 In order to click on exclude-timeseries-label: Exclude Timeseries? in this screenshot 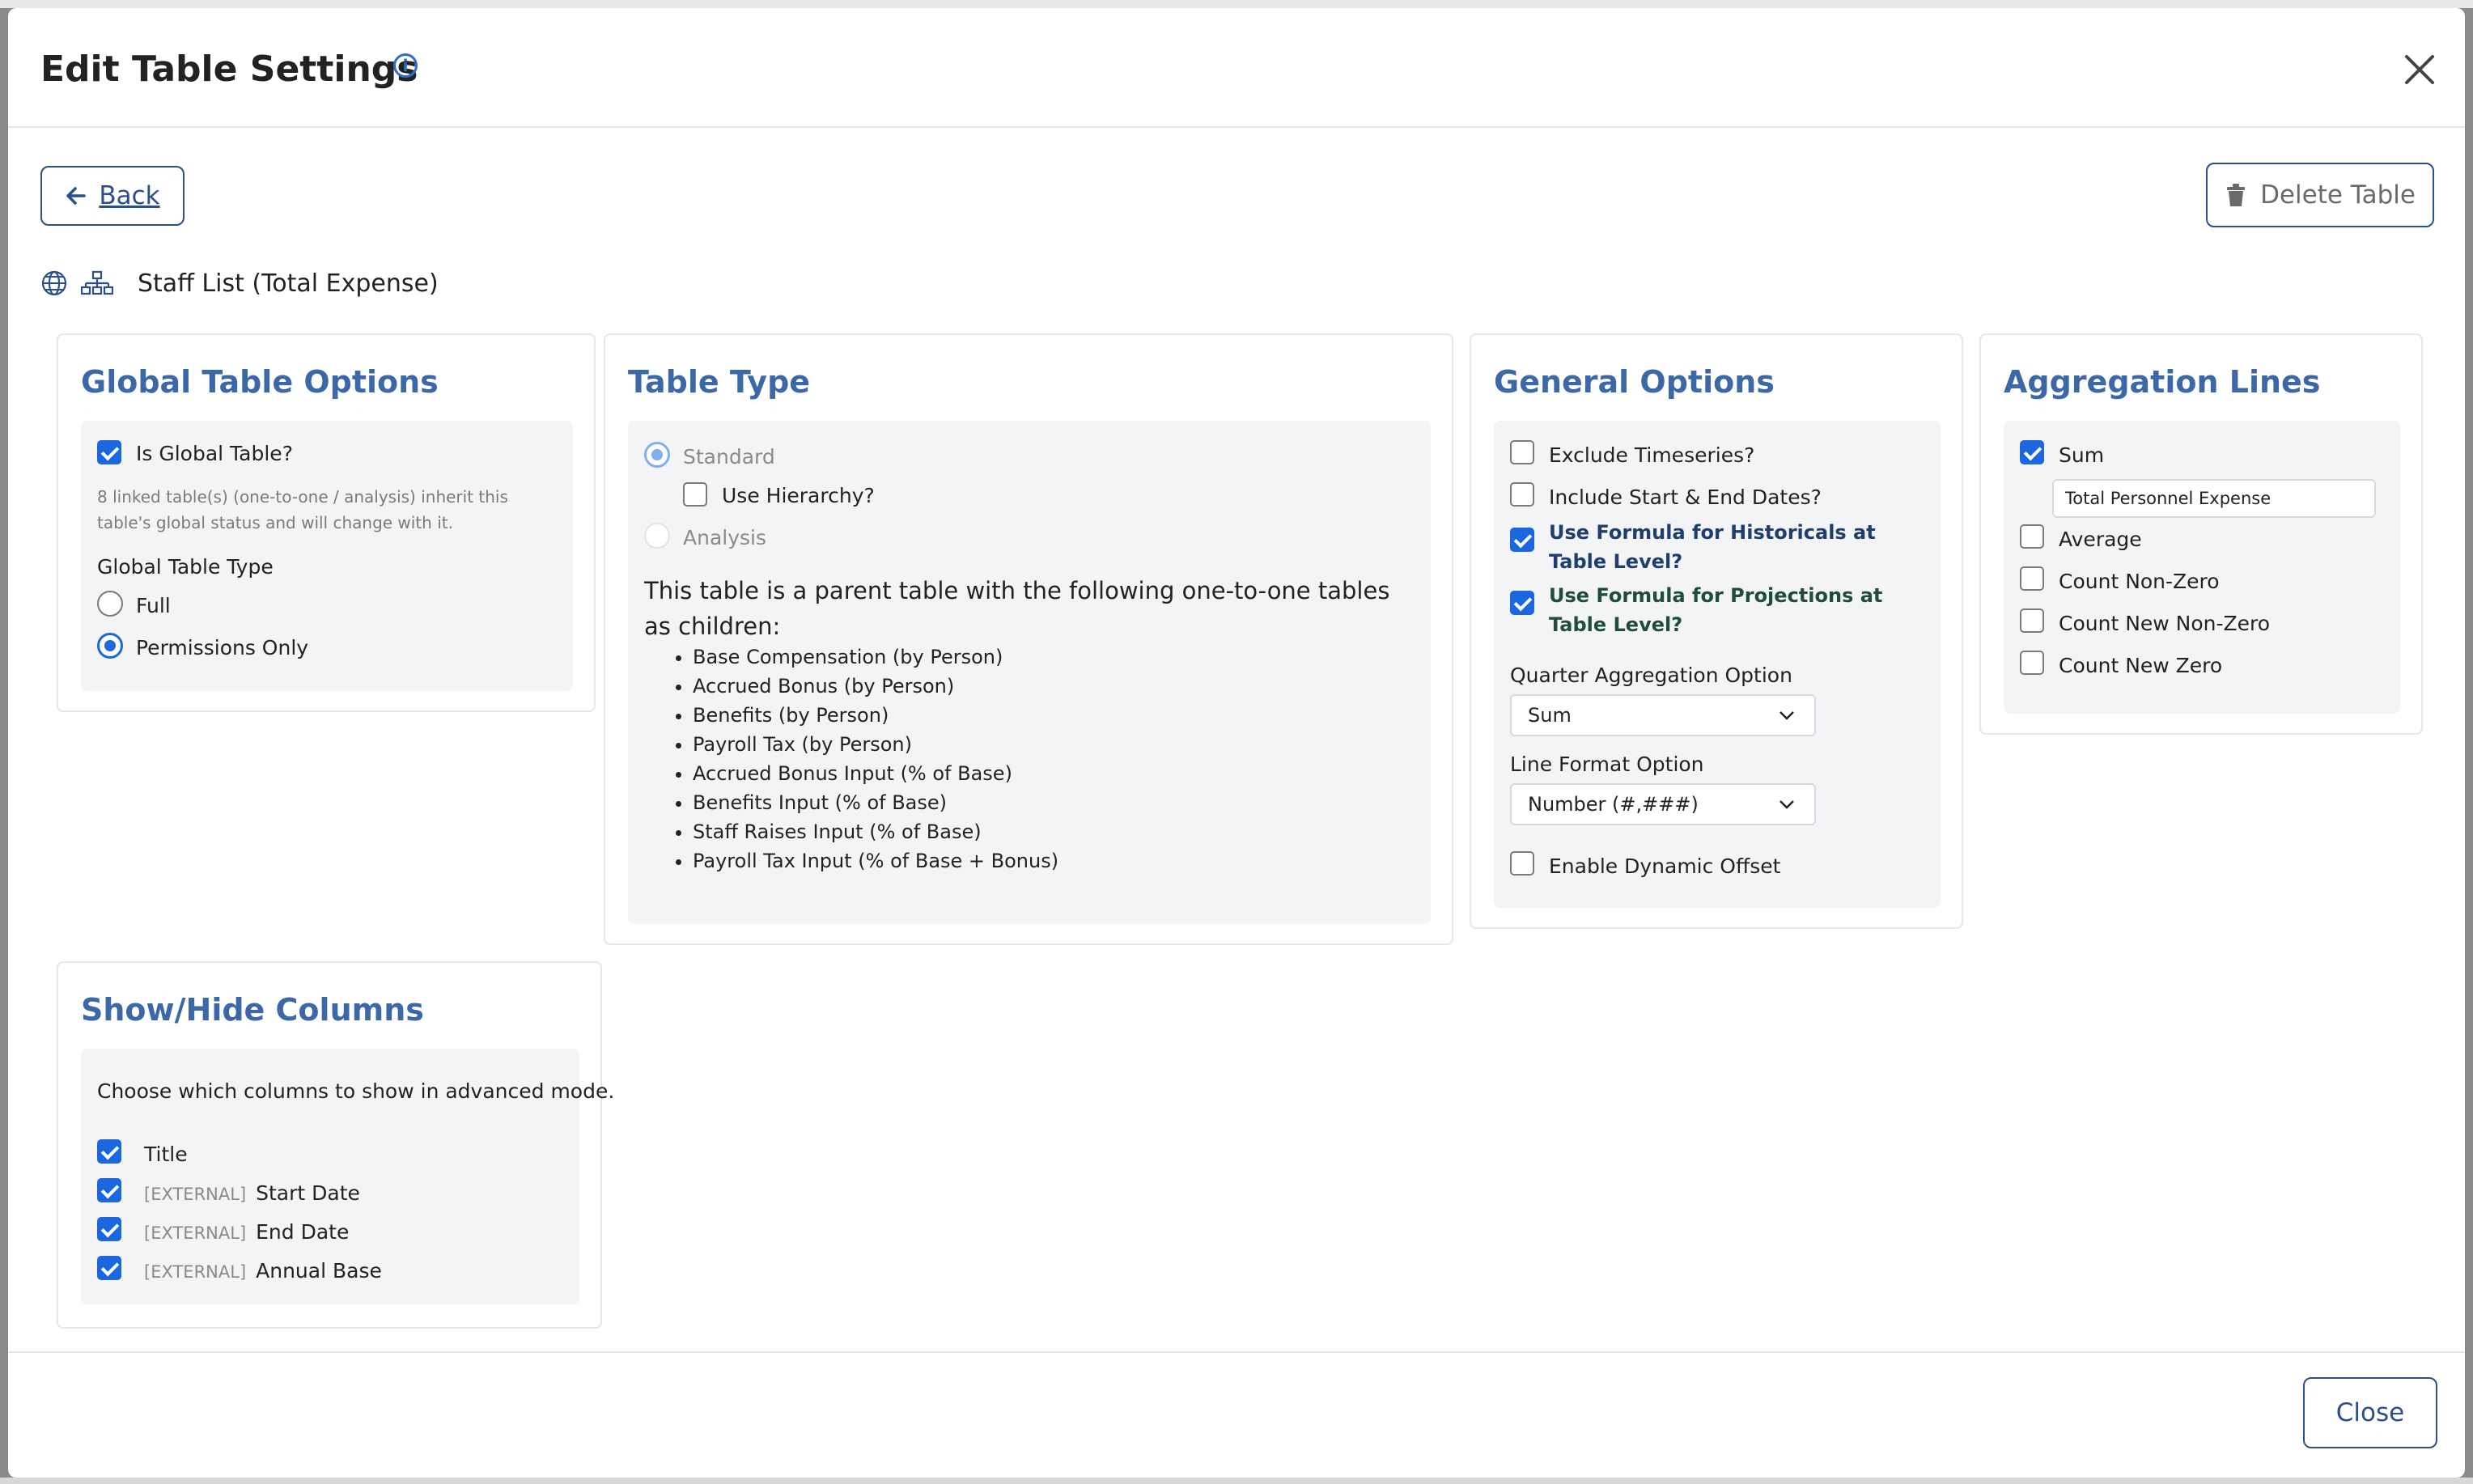, I will do `click(1652, 455)`.